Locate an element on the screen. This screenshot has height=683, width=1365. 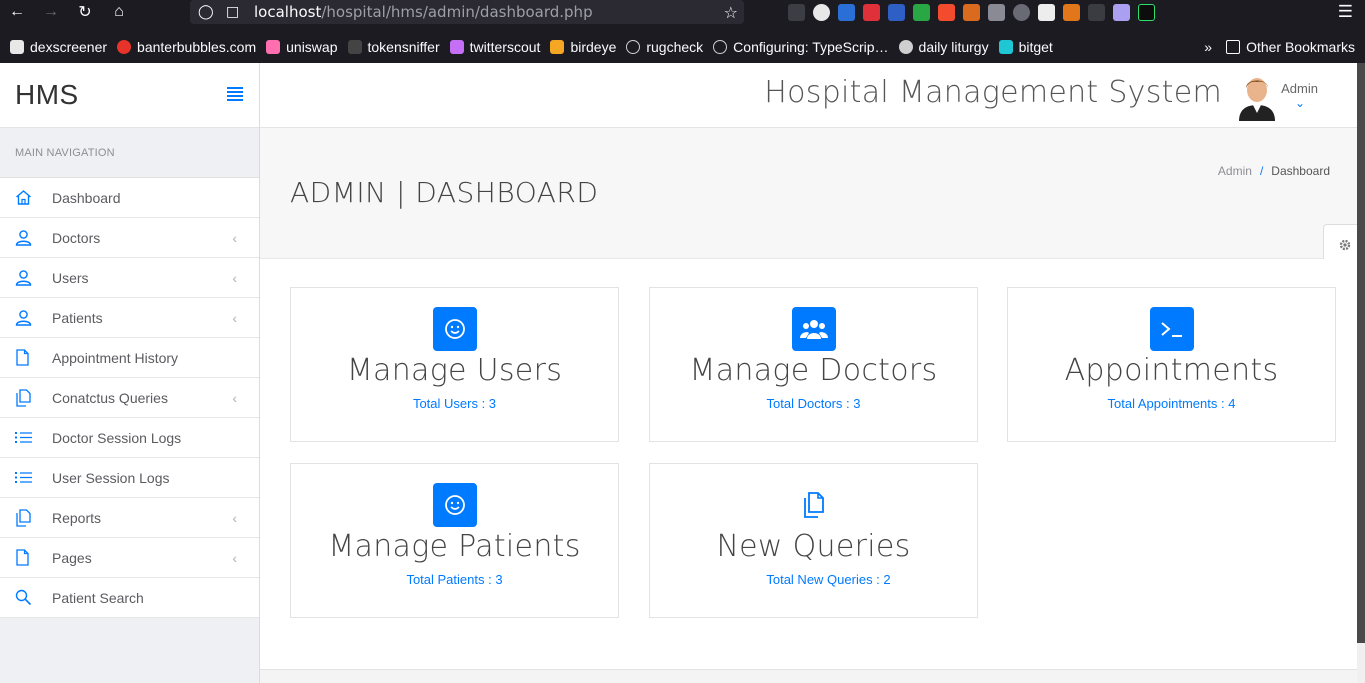
home-icon is located at coordinates (26, 197).